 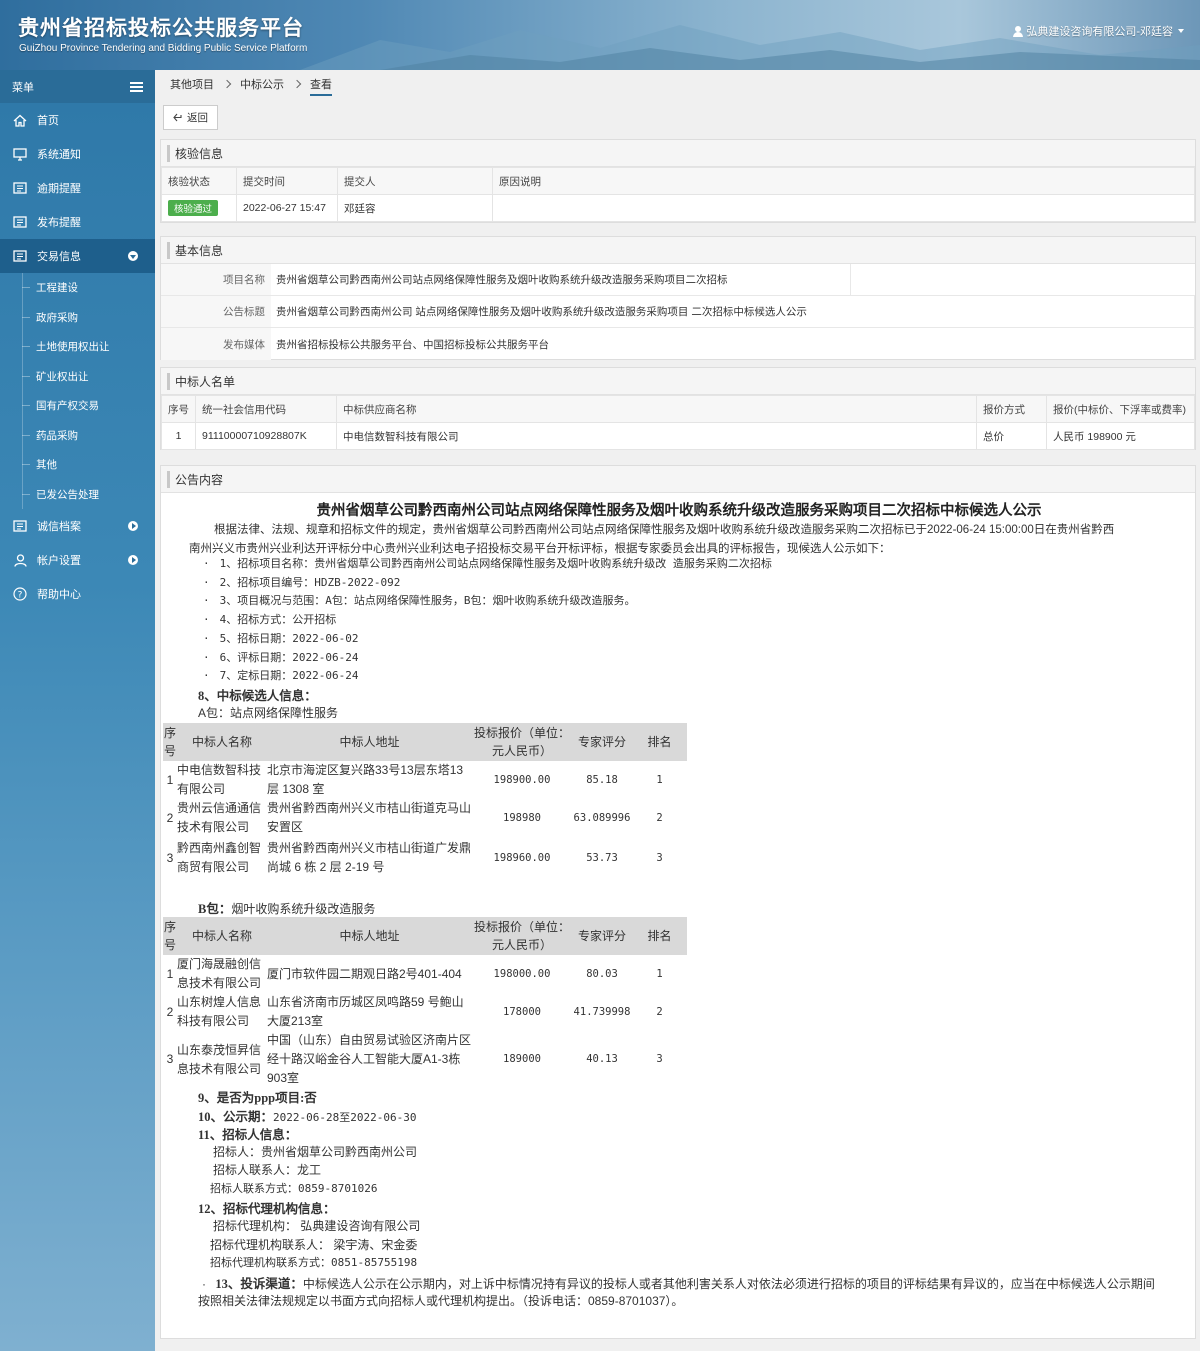 I want to click on sidebar-item-help: ? 帮助中心, so click(x=77, y=594).